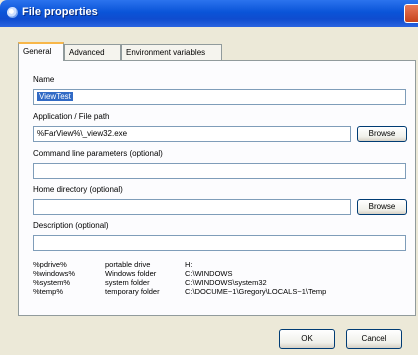 The image size is (418, 355). Describe the element at coordinates (374, 339) in the screenshot. I see `cancel-button: Cancel` at that location.